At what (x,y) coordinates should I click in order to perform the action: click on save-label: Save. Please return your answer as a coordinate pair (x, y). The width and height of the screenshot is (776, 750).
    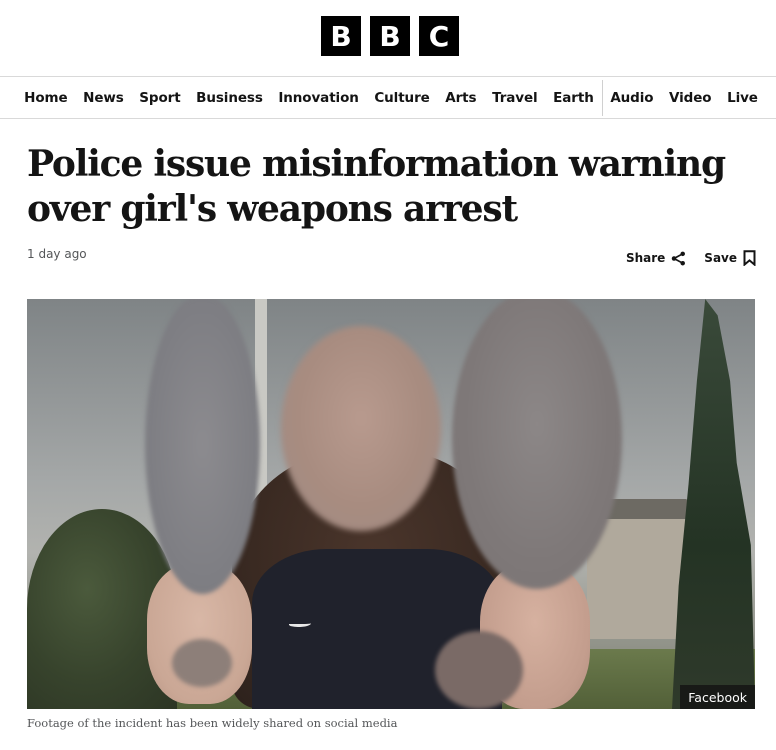
    Looking at the image, I should click on (720, 258).